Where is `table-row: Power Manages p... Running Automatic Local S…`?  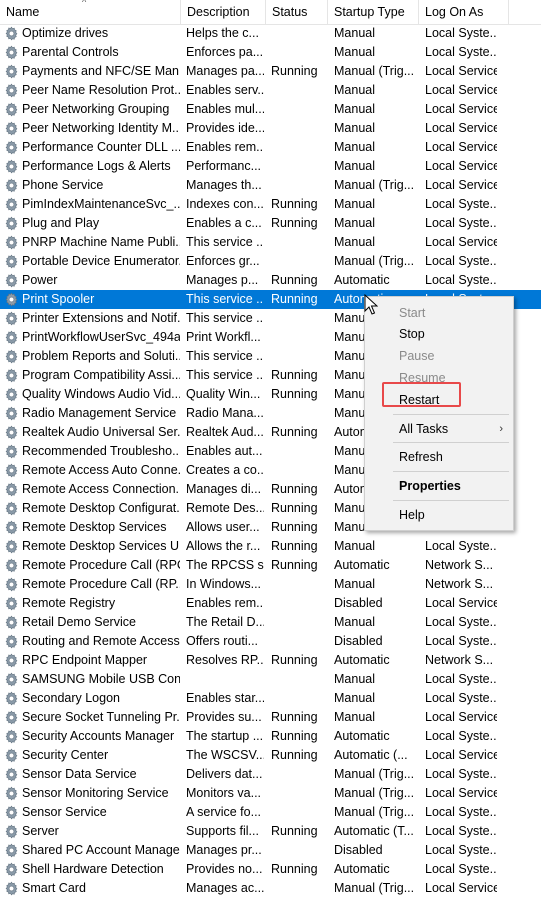
table-row: Power Manages p... Running Automatic Local S… is located at coordinates (270, 280).